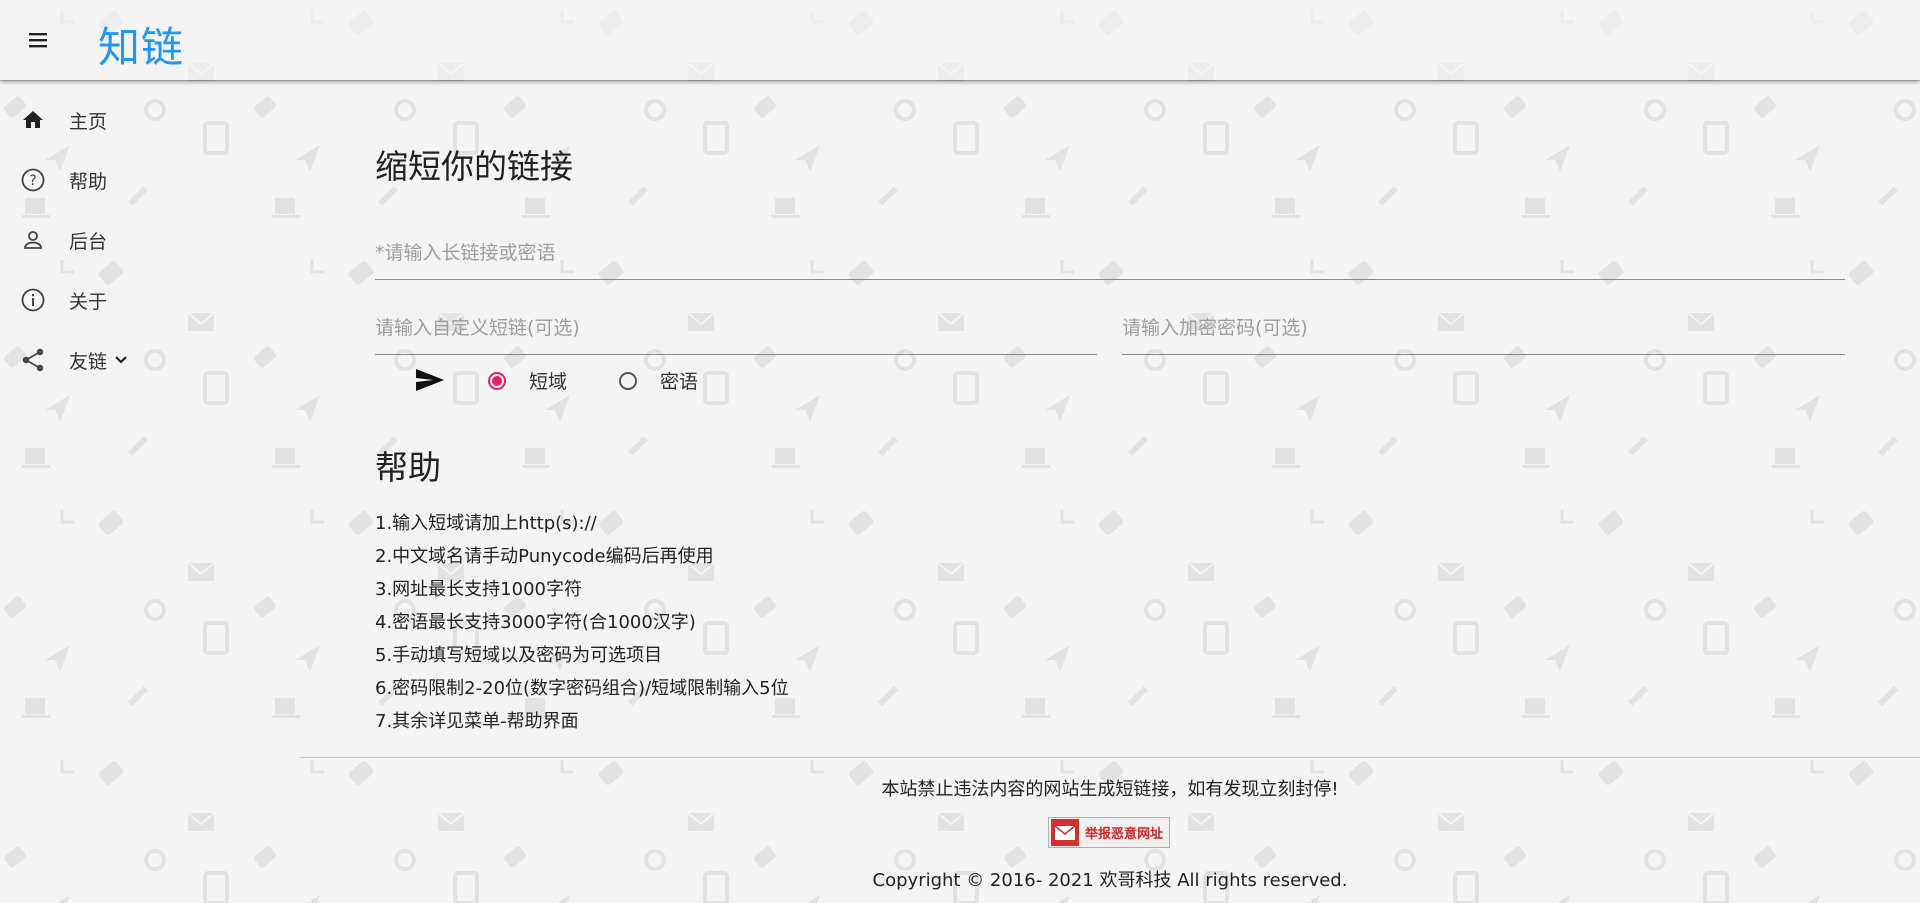  What do you see at coordinates (628, 380) in the screenshot?
I see `radio-unchecked-icon` at bounding box center [628, 380].